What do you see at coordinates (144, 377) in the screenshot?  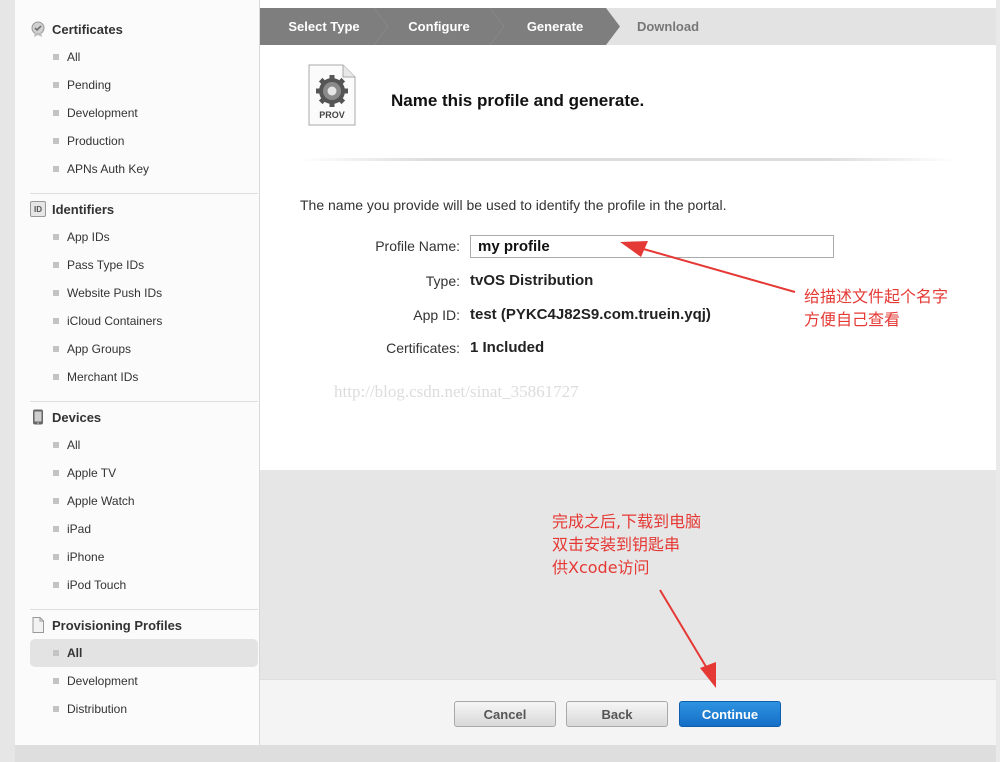 I see `sidebar-item-merchant-ids: Merchant IDs` at bounding box center [144, 377].